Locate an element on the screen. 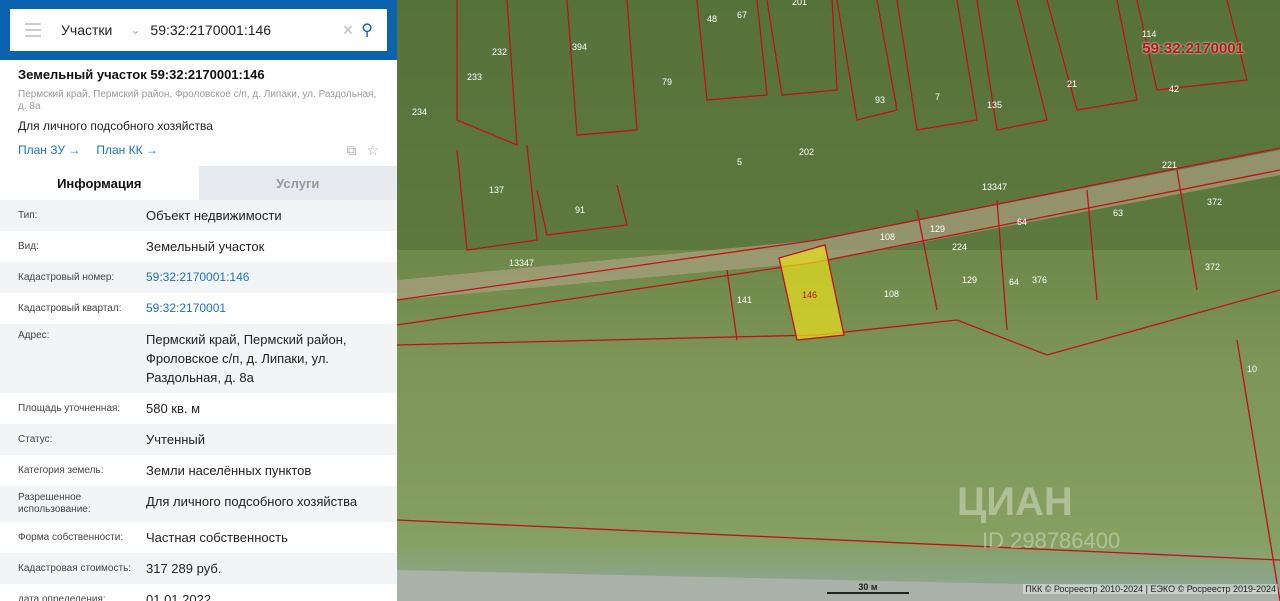  row-value: Земельный участок is located at coordinates (205, 246).